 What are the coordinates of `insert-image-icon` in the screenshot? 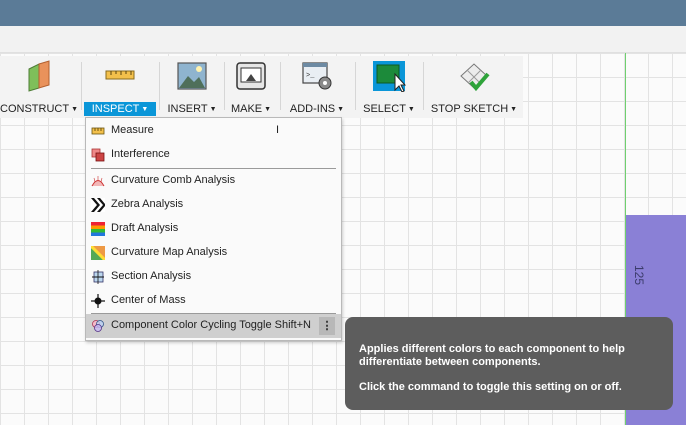 It's located at (192, 76).